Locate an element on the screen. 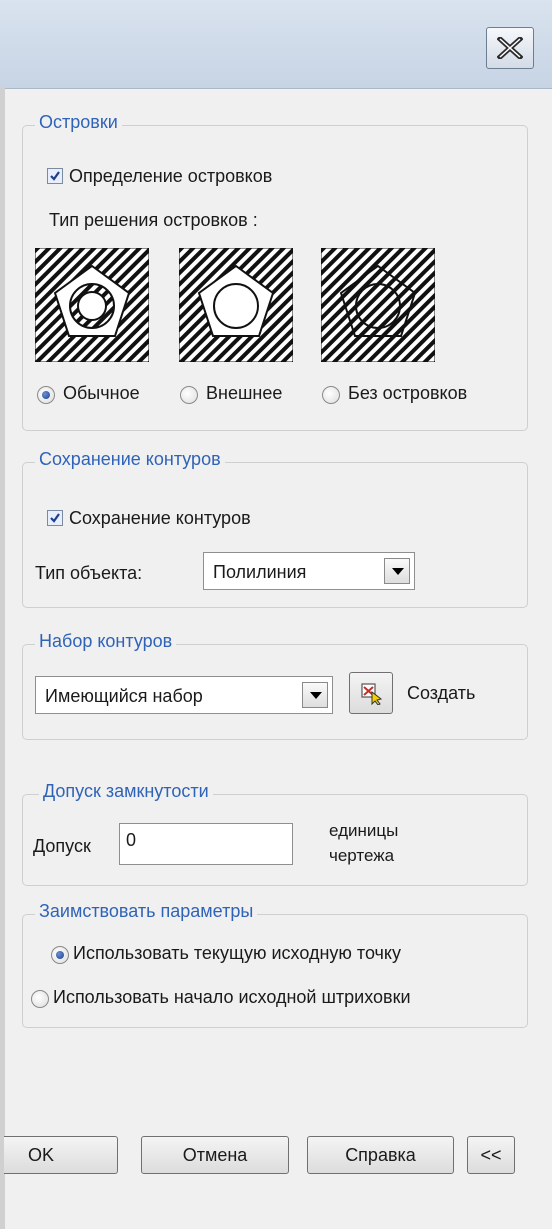 Image resolution: width=552 pixels, height=1229 pixels. island-style-label: Тип решения островков : is located at coordinates (153, 220).